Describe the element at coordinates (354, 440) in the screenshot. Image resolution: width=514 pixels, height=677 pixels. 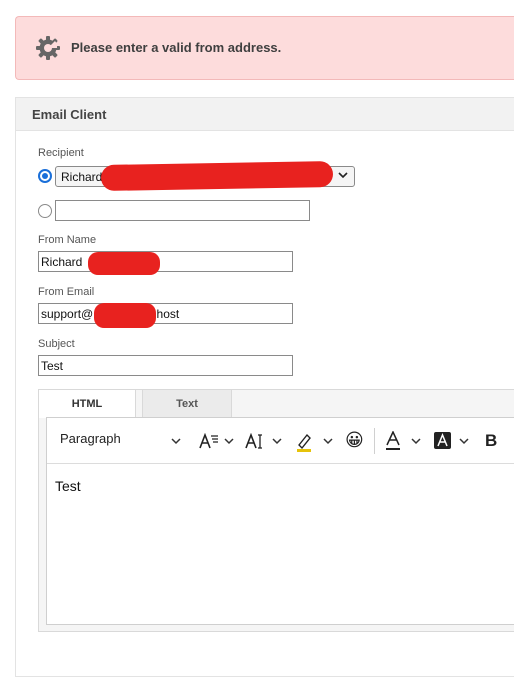
I see `emoji-icon: 😀` at that location.